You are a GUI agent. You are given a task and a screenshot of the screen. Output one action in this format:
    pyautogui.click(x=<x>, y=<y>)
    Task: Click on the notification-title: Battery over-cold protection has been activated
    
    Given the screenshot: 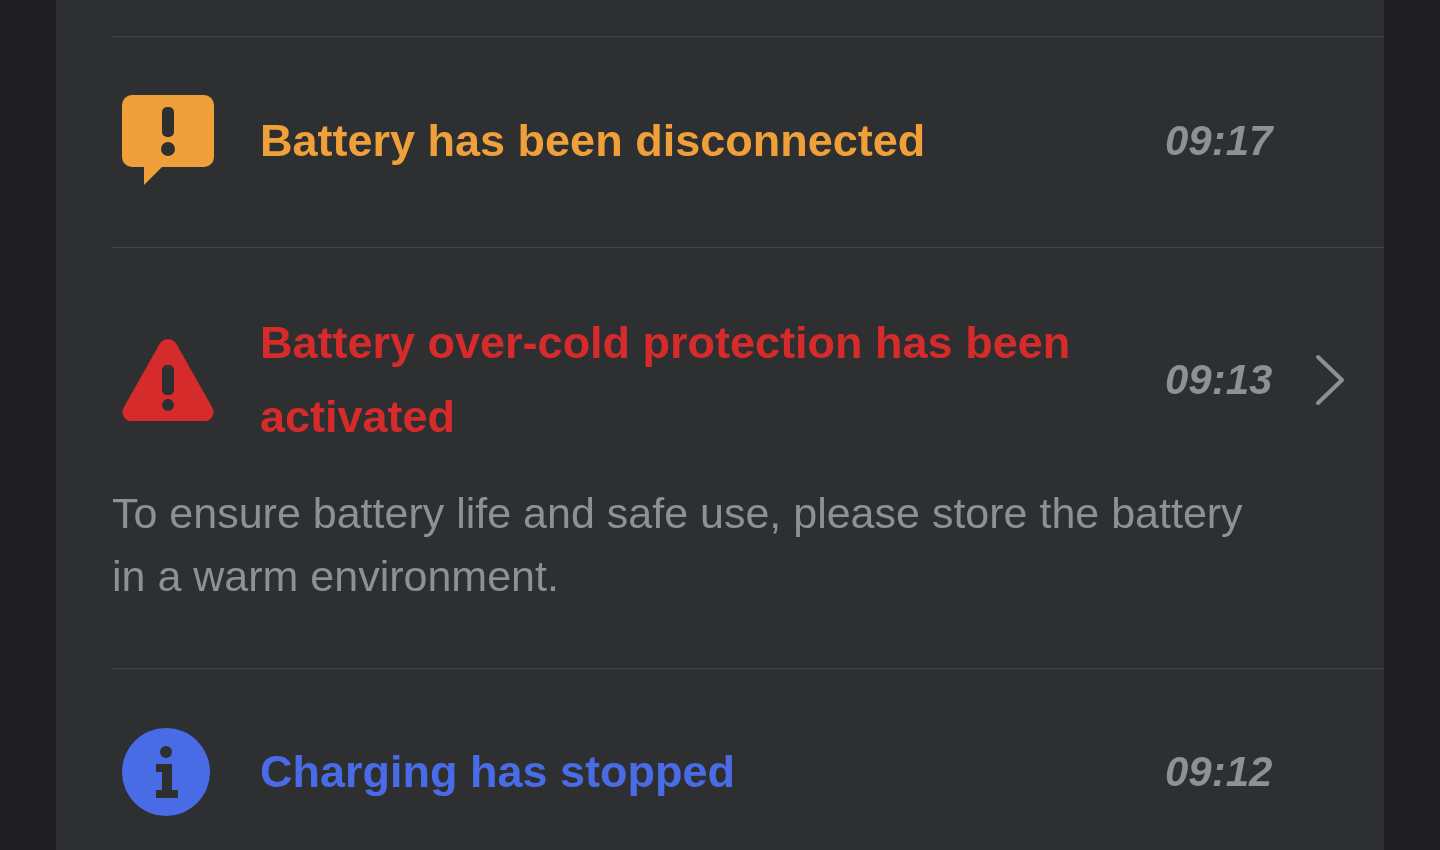 What is the action you would take?
    pyautogui.click(x=666, y=380)
    